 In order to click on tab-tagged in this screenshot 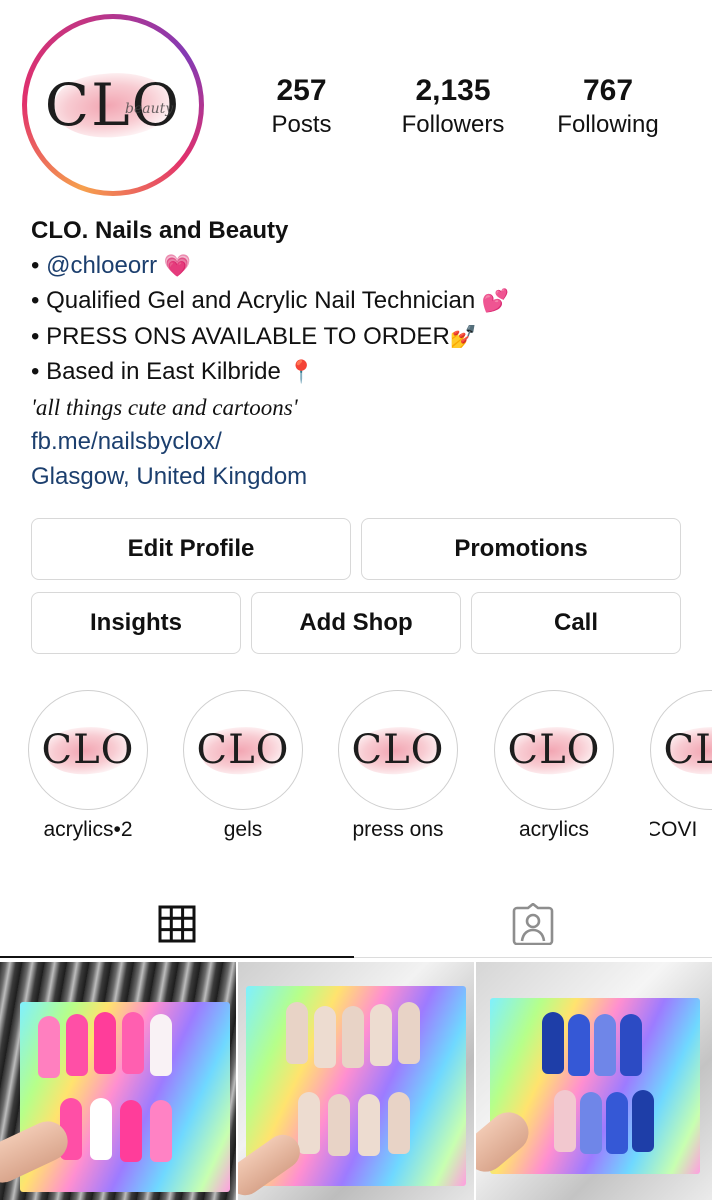, I will do `click(533, 924)`.